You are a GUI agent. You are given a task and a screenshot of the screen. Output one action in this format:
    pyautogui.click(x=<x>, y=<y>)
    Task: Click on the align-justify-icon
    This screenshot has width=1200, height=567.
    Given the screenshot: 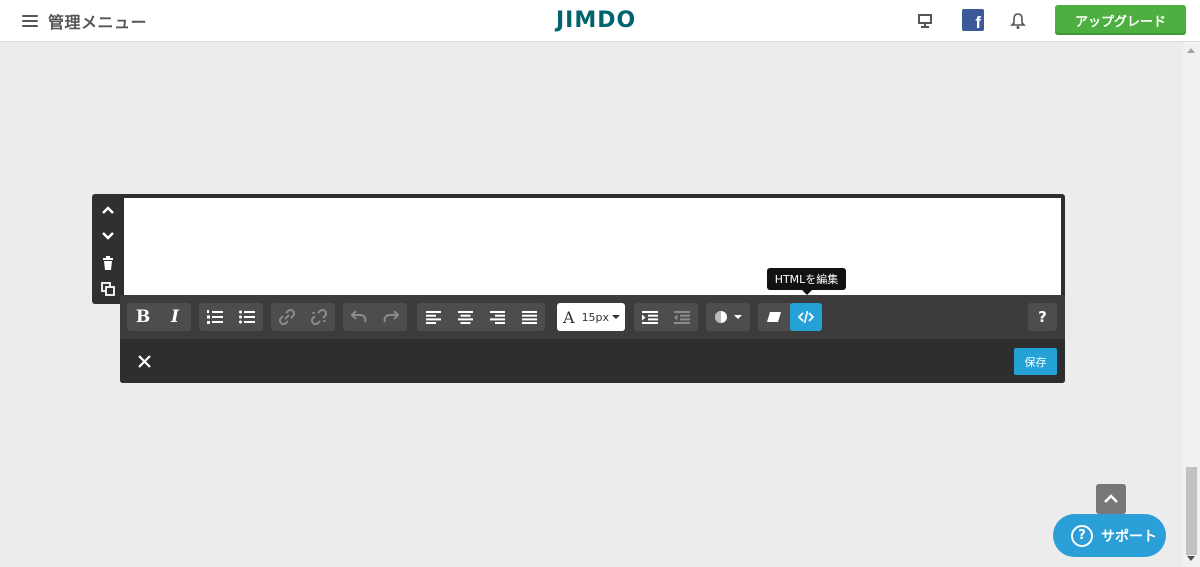 What is the action you would take?
    pyautogui.click(x=529, y=317)
    